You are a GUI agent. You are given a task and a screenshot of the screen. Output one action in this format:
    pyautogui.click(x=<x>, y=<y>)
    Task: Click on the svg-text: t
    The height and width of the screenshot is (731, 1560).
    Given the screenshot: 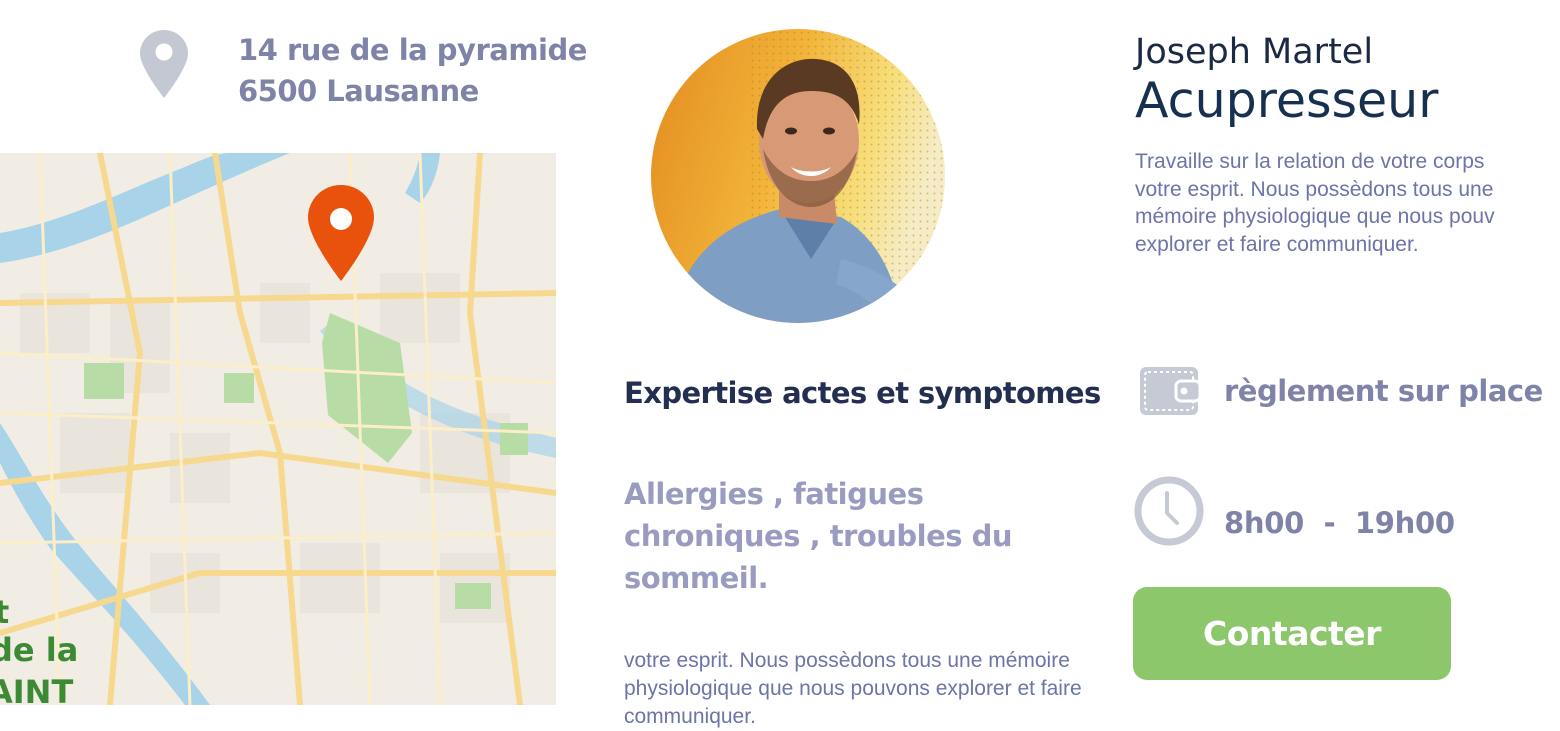 What is the action you would take?
    pyautogui.click(x=4, y=612)
    